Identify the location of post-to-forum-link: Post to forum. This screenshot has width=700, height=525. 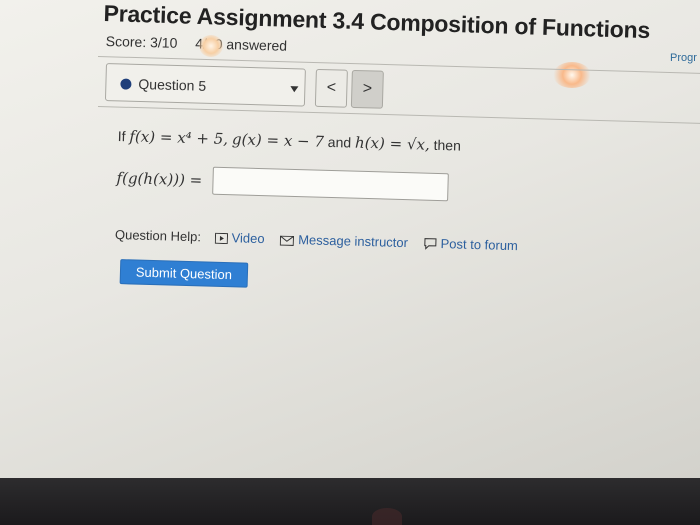
(471, 245).